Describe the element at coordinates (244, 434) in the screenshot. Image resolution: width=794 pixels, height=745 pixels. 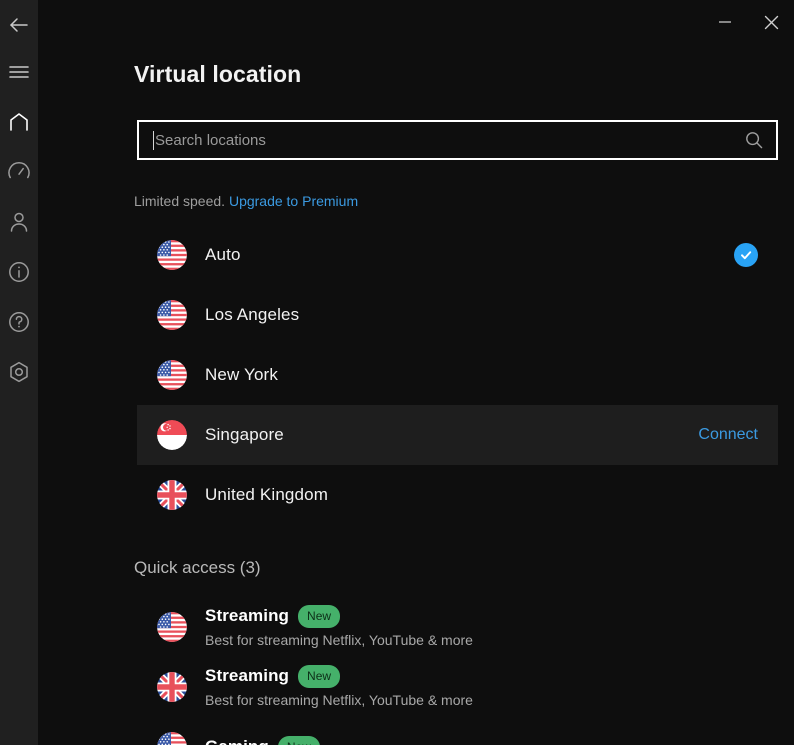
I see `location-name: Singapore` at that location.